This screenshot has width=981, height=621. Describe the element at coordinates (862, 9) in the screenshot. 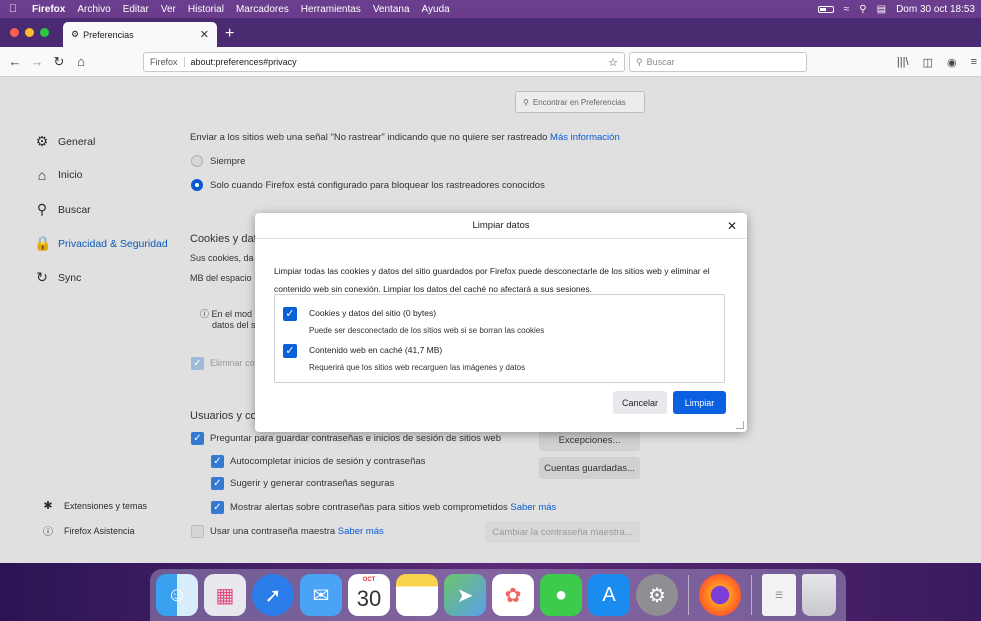

I see `spotlight-icon: ⚲` at that location.